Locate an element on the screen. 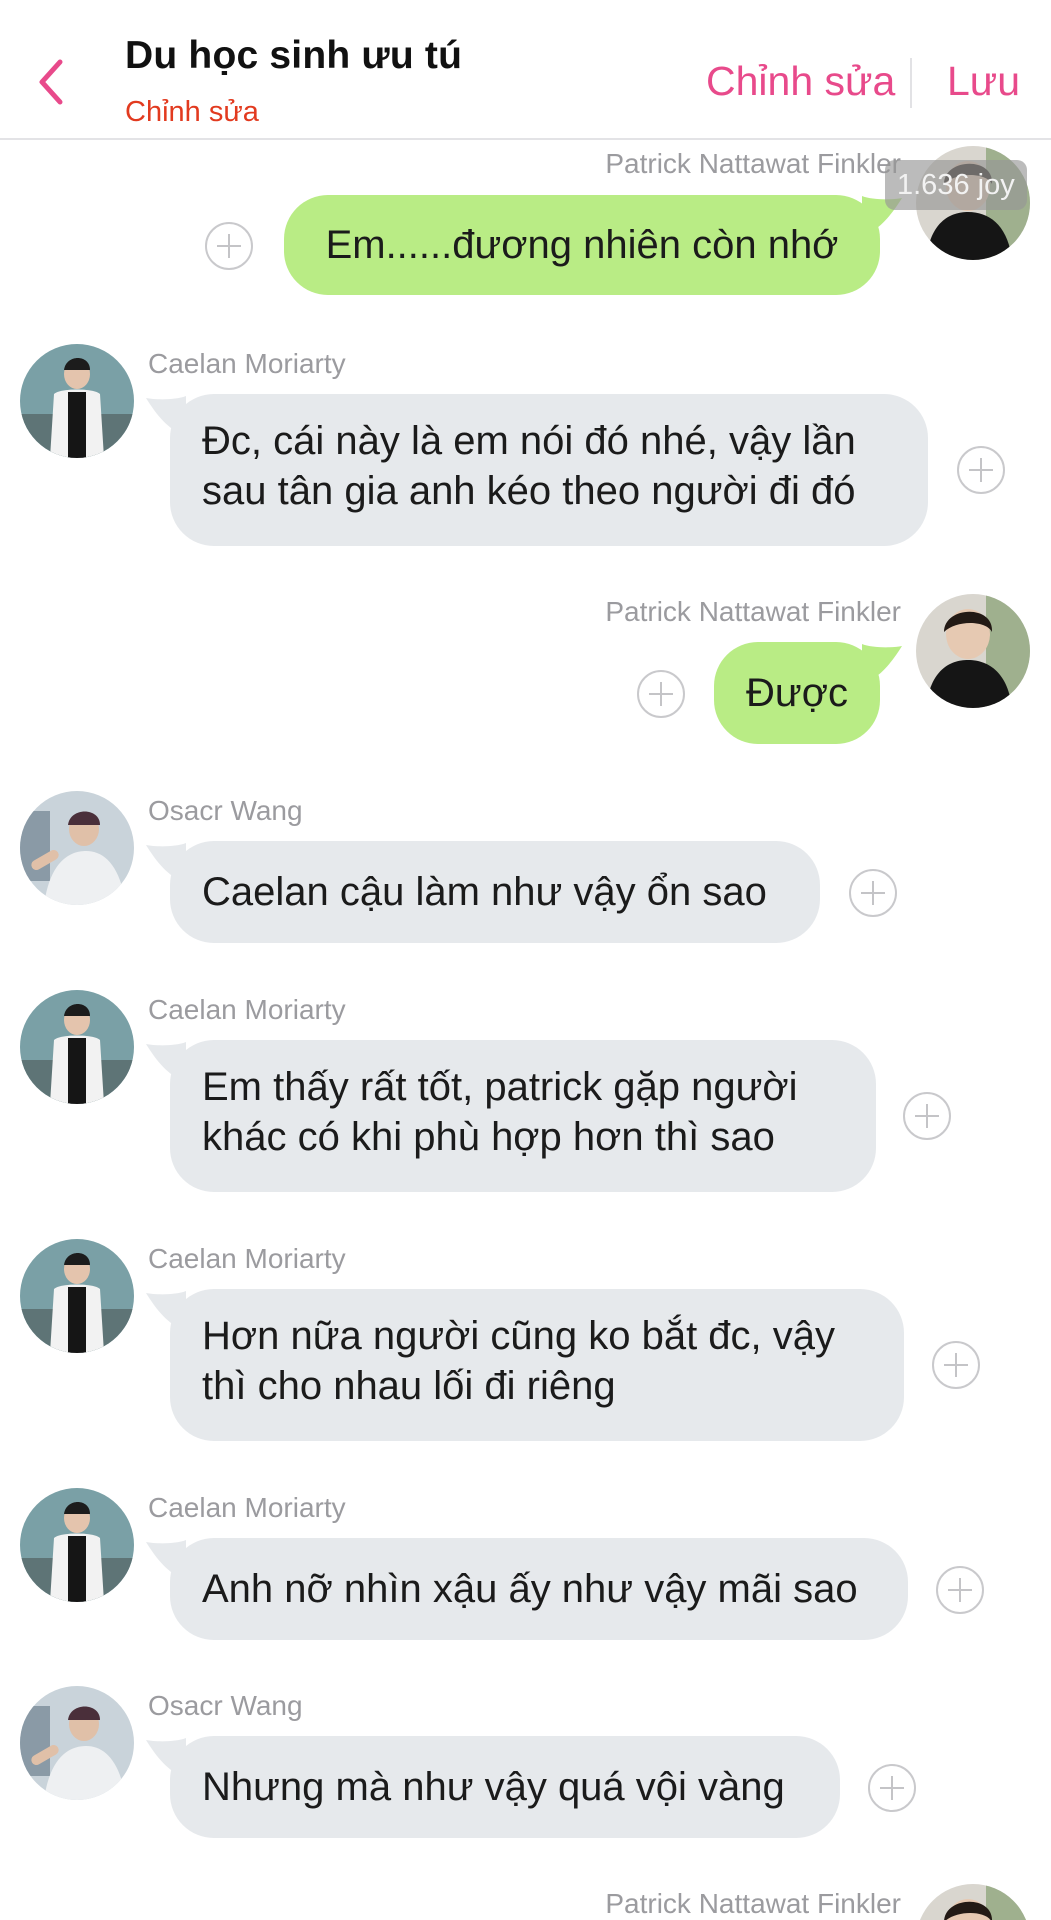 The width and height of the screenshot is (1051, 1920). header-divider is located at coordinates (911, 83).